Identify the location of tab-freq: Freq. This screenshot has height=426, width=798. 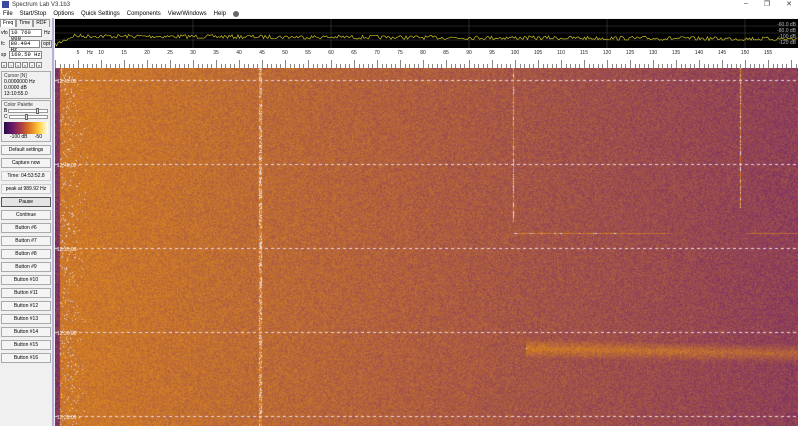
(8, 23).